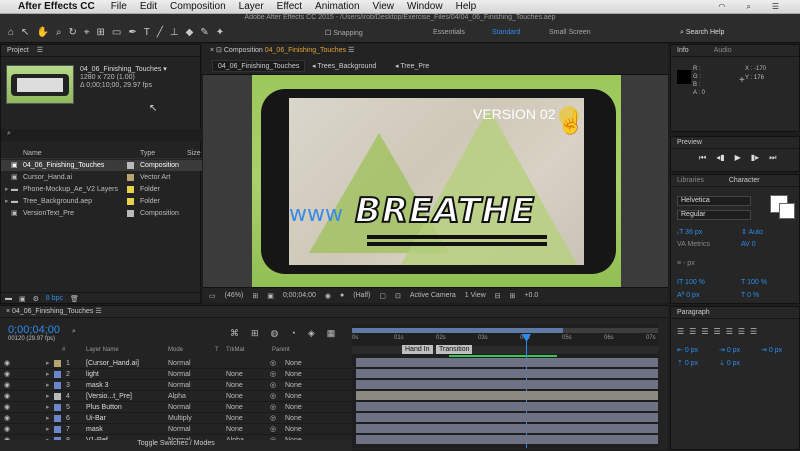 This screenshot has width=800, height=451. I want to click on layer-row: ◉ ▸ 6 Ui-Bar Multiply None ◎ None, so click(176, 418).